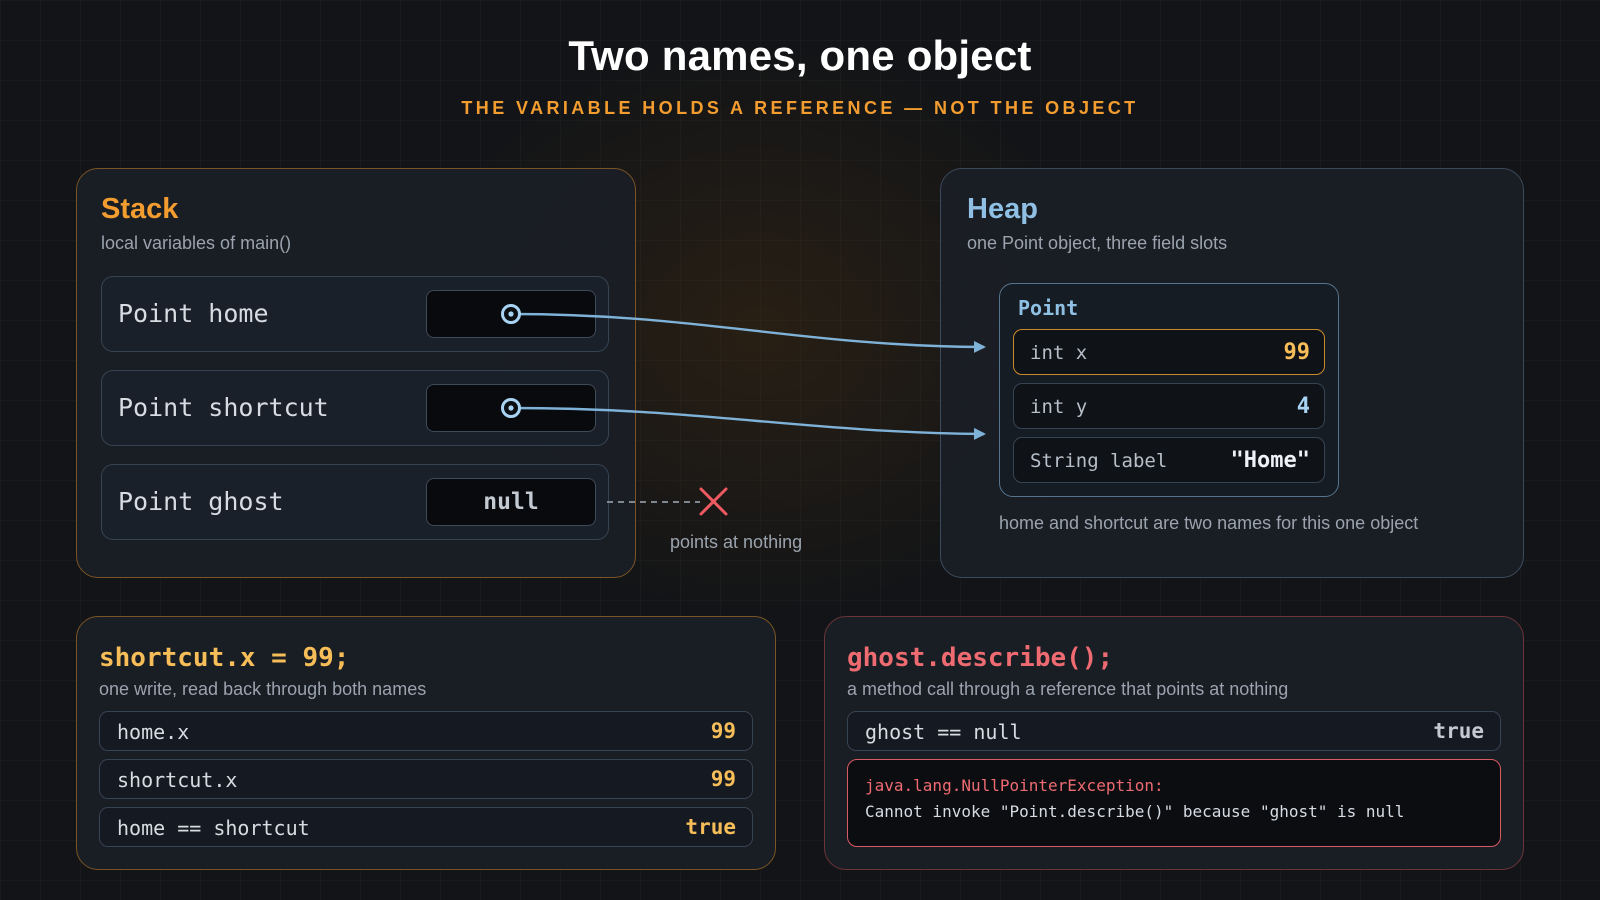  What do you see at coordinates (1059, 353) in the screenshot?
I see `field-label: int x` at bounding box center [1059, 353].